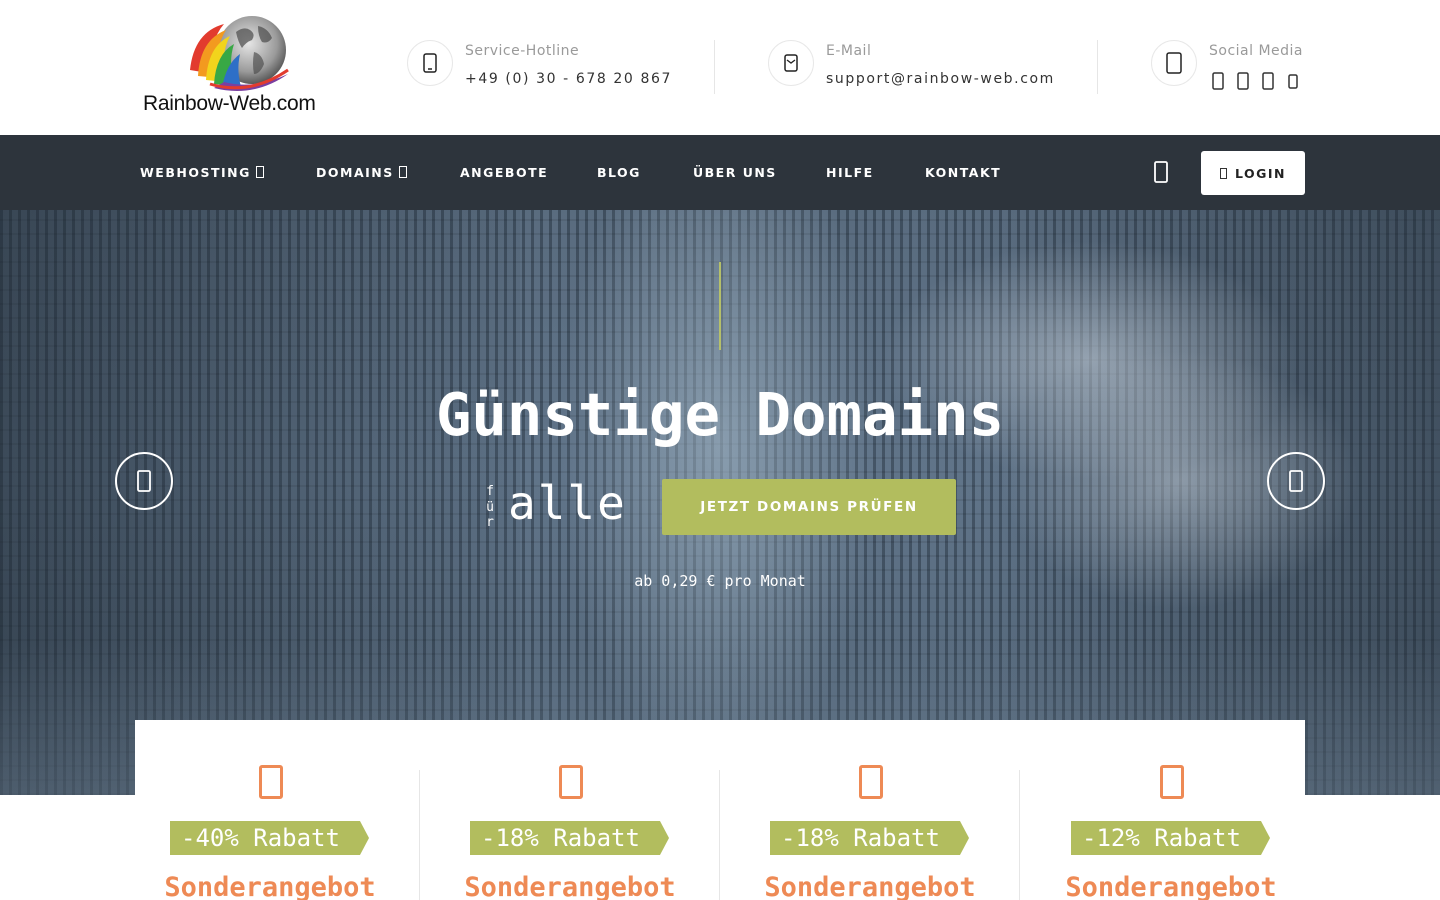 This screenshot has height=900, width=1440. I want to click on nav-item-label: ANGEBOTE, so click(504, 172).